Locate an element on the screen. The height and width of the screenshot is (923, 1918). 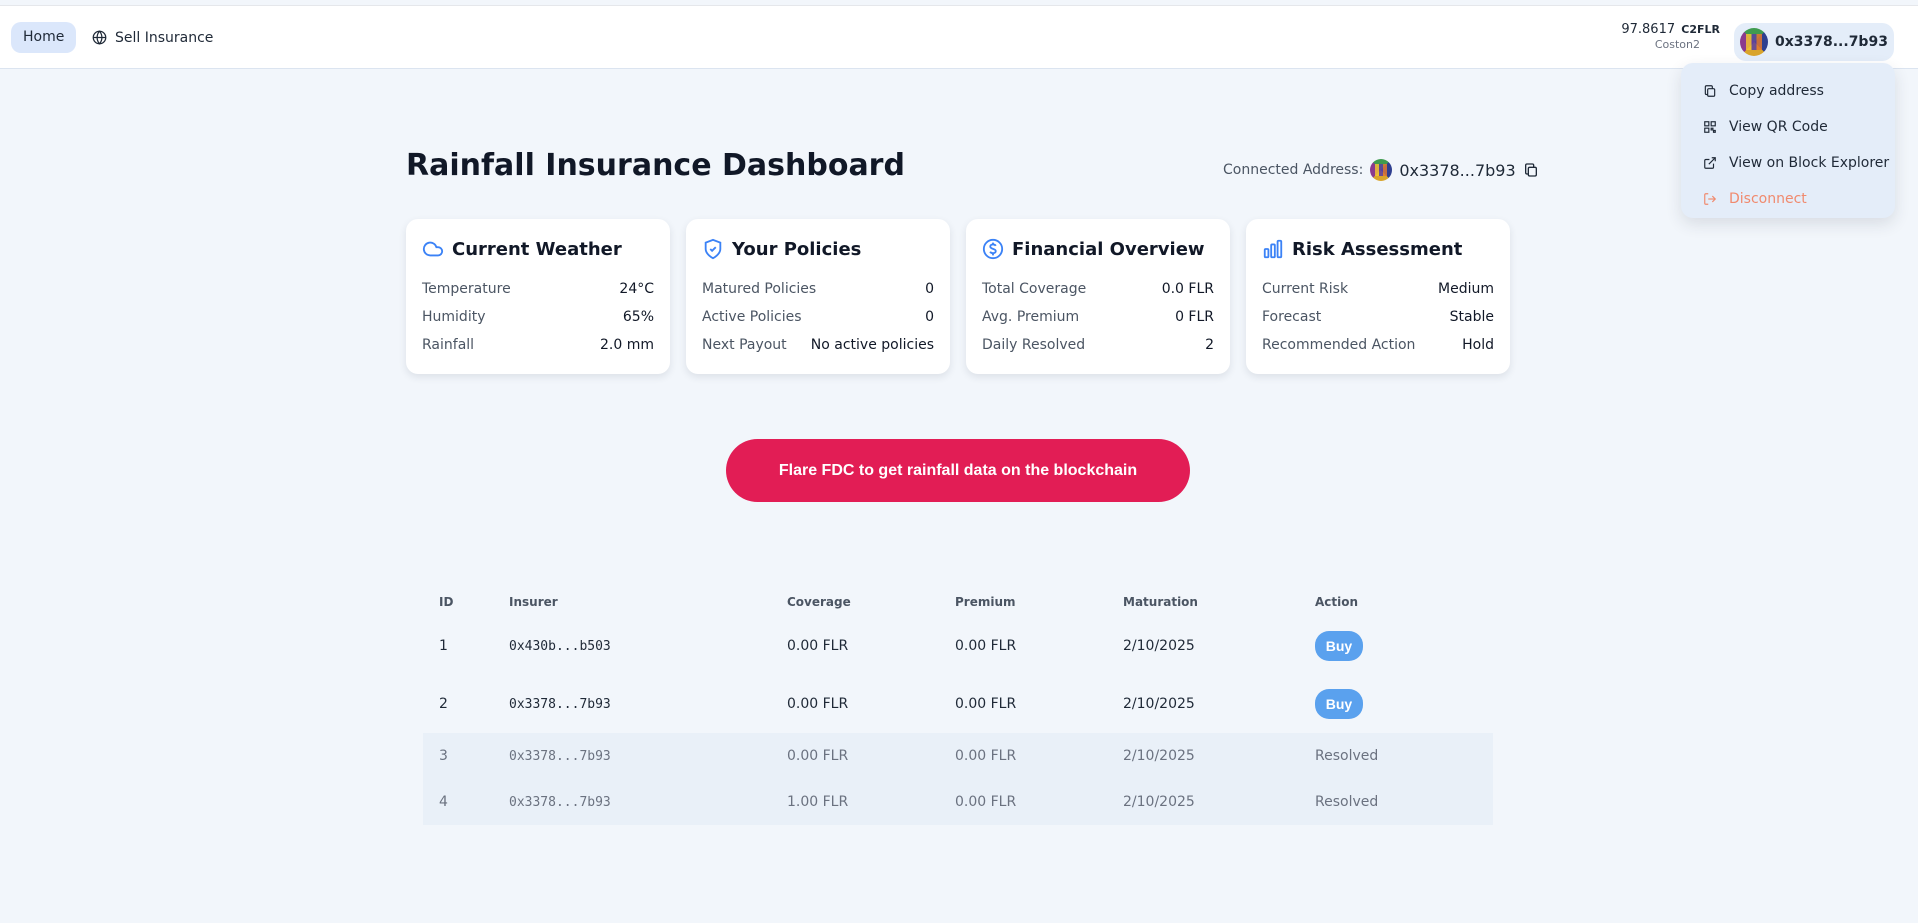
stat-label: Recommended Action is located at coordinates (1339, 345).